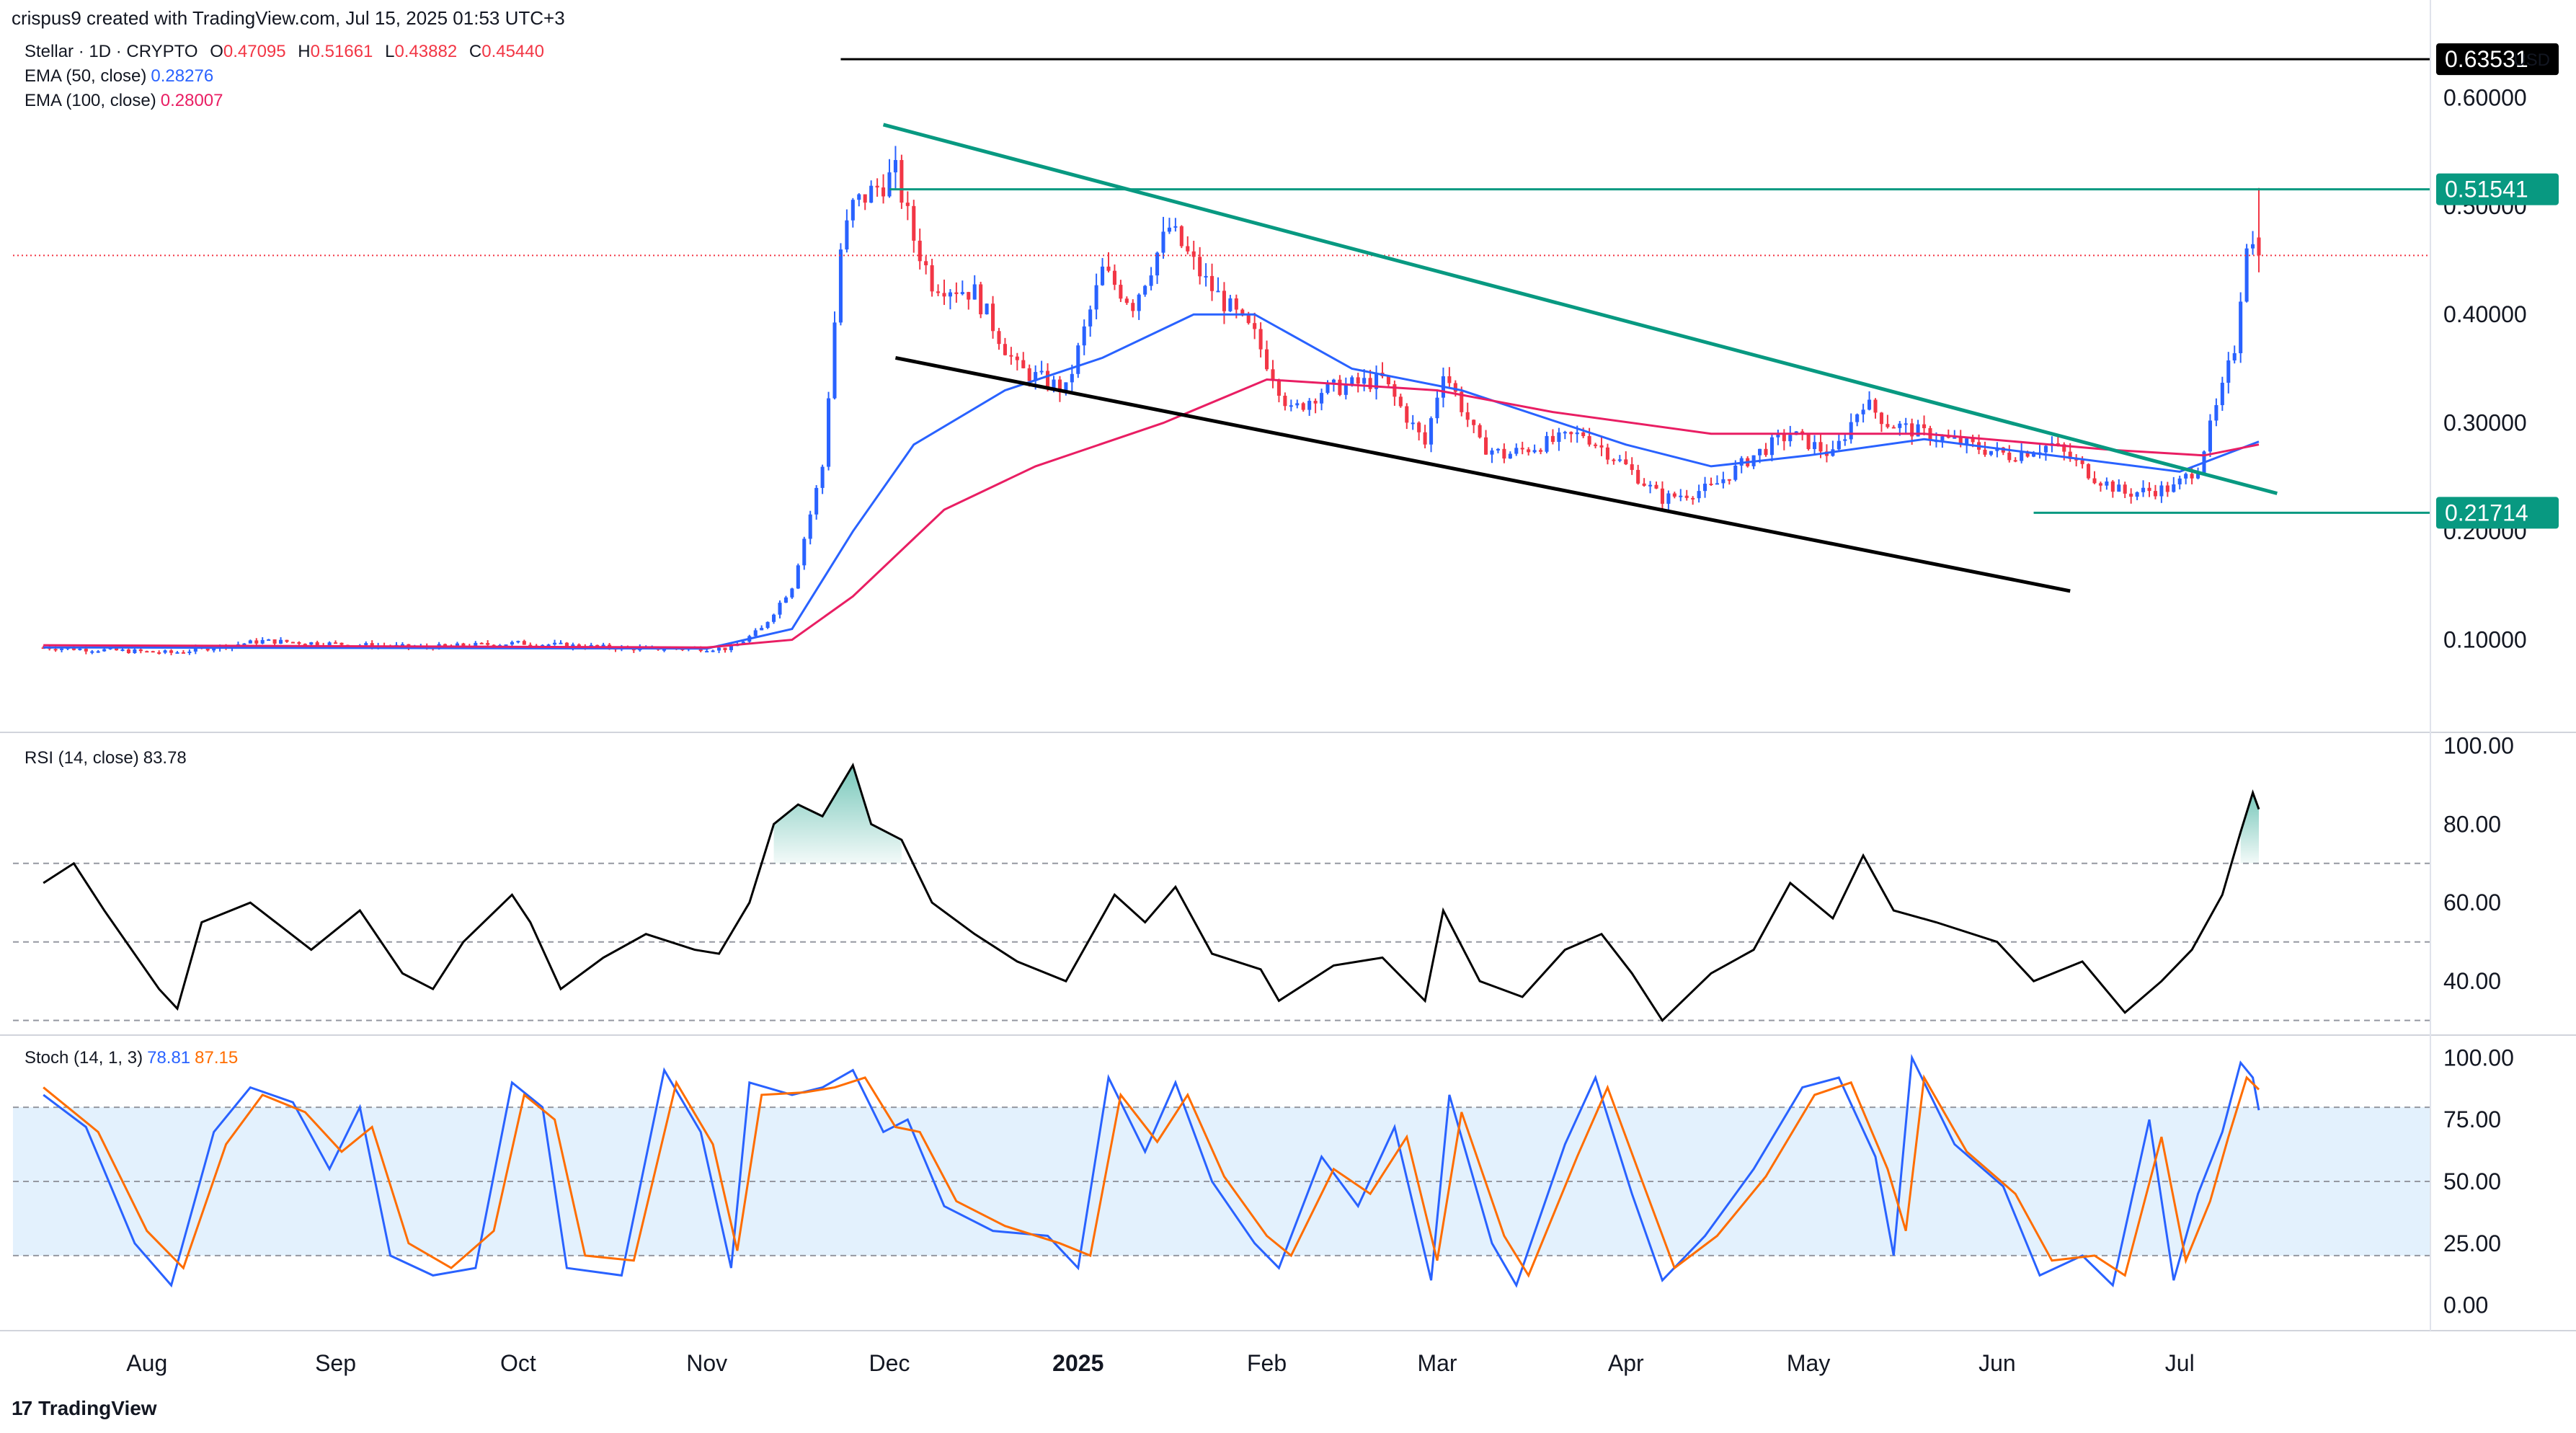 The height and width of the screenshot is (1433, 2576). What do you see at coordinates (119, 76) in the screenshot?
I see `ema50-legend: EMA (50, close) 0.28276` at bounding box center [119, 76].